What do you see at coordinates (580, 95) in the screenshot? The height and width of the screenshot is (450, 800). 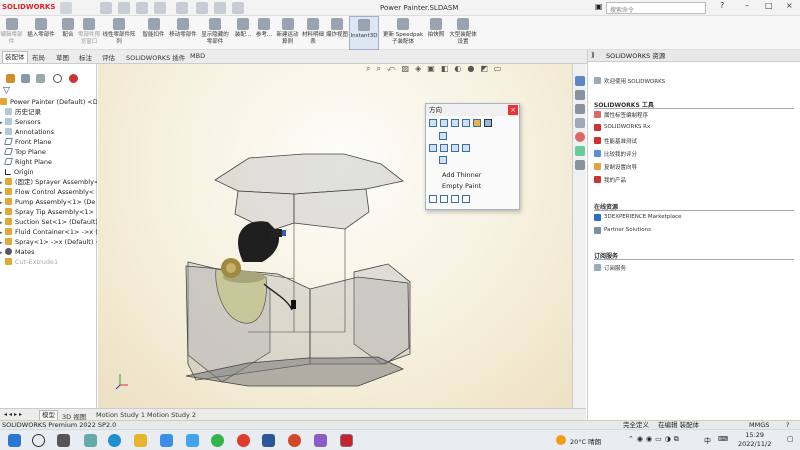 I see `design-library-icon` at bounding box center [580, 95].